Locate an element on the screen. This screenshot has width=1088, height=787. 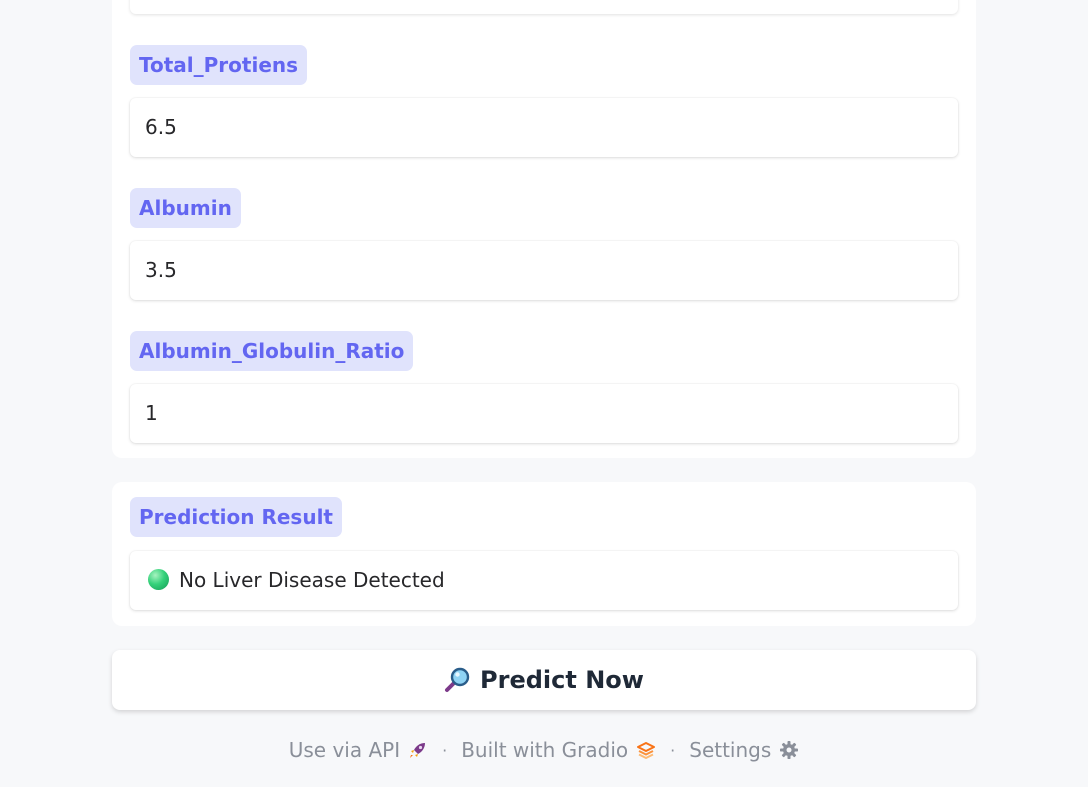
built-with-gradio-label: Built with Gradio is located at coordinates (545, 750).